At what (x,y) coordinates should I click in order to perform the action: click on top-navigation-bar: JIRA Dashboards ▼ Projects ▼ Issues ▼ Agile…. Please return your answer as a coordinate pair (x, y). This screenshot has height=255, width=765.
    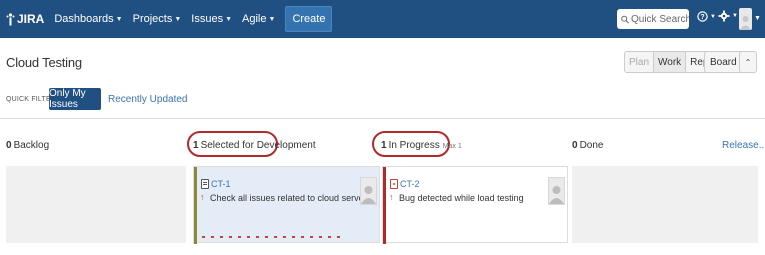
    Looking at the image, I should click on (382, 19).